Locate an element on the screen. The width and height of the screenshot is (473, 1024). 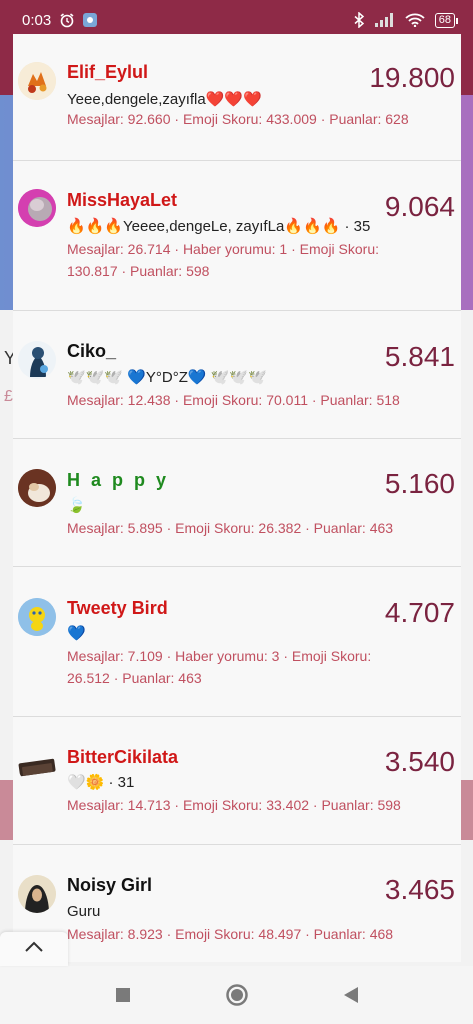
triangle-back-icon is located at coordinates (351, 995).